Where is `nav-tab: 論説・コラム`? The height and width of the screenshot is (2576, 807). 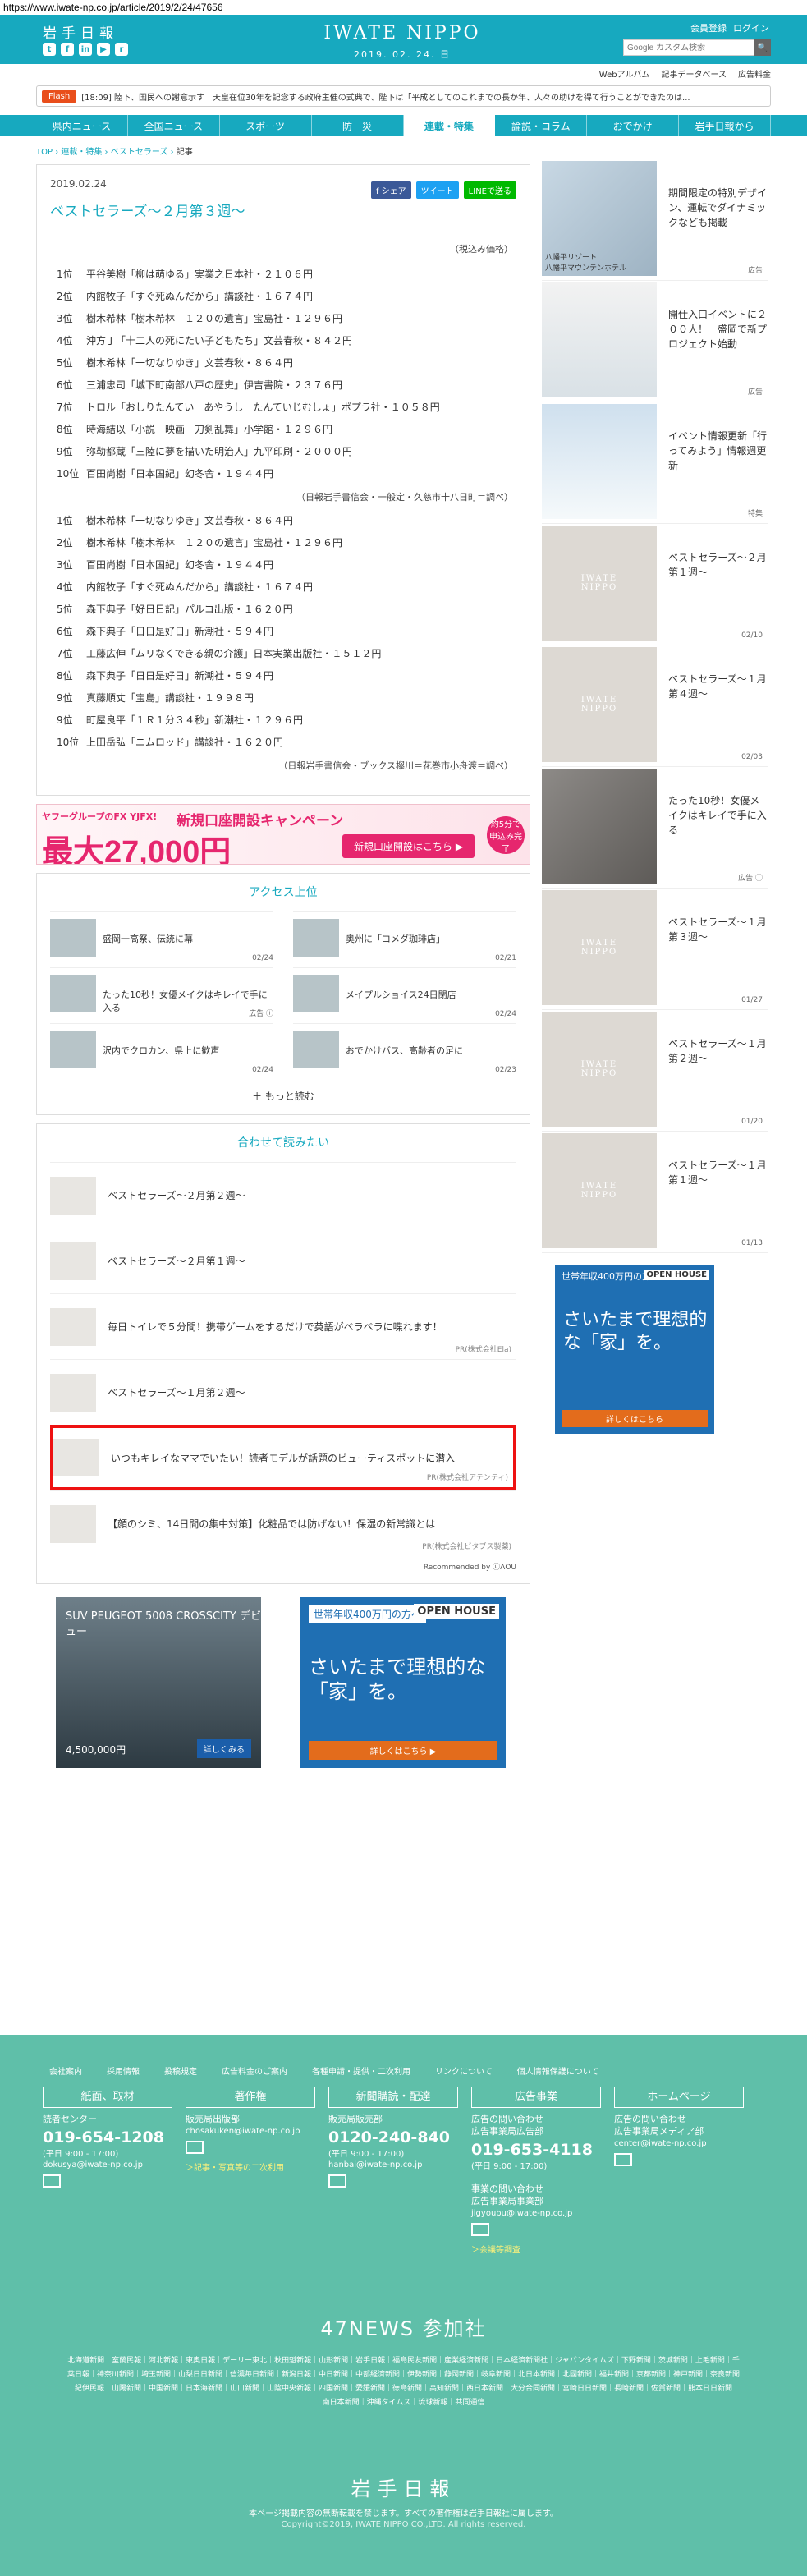 nav-tab: 論説・コラム is located at coordinates (541, 125).